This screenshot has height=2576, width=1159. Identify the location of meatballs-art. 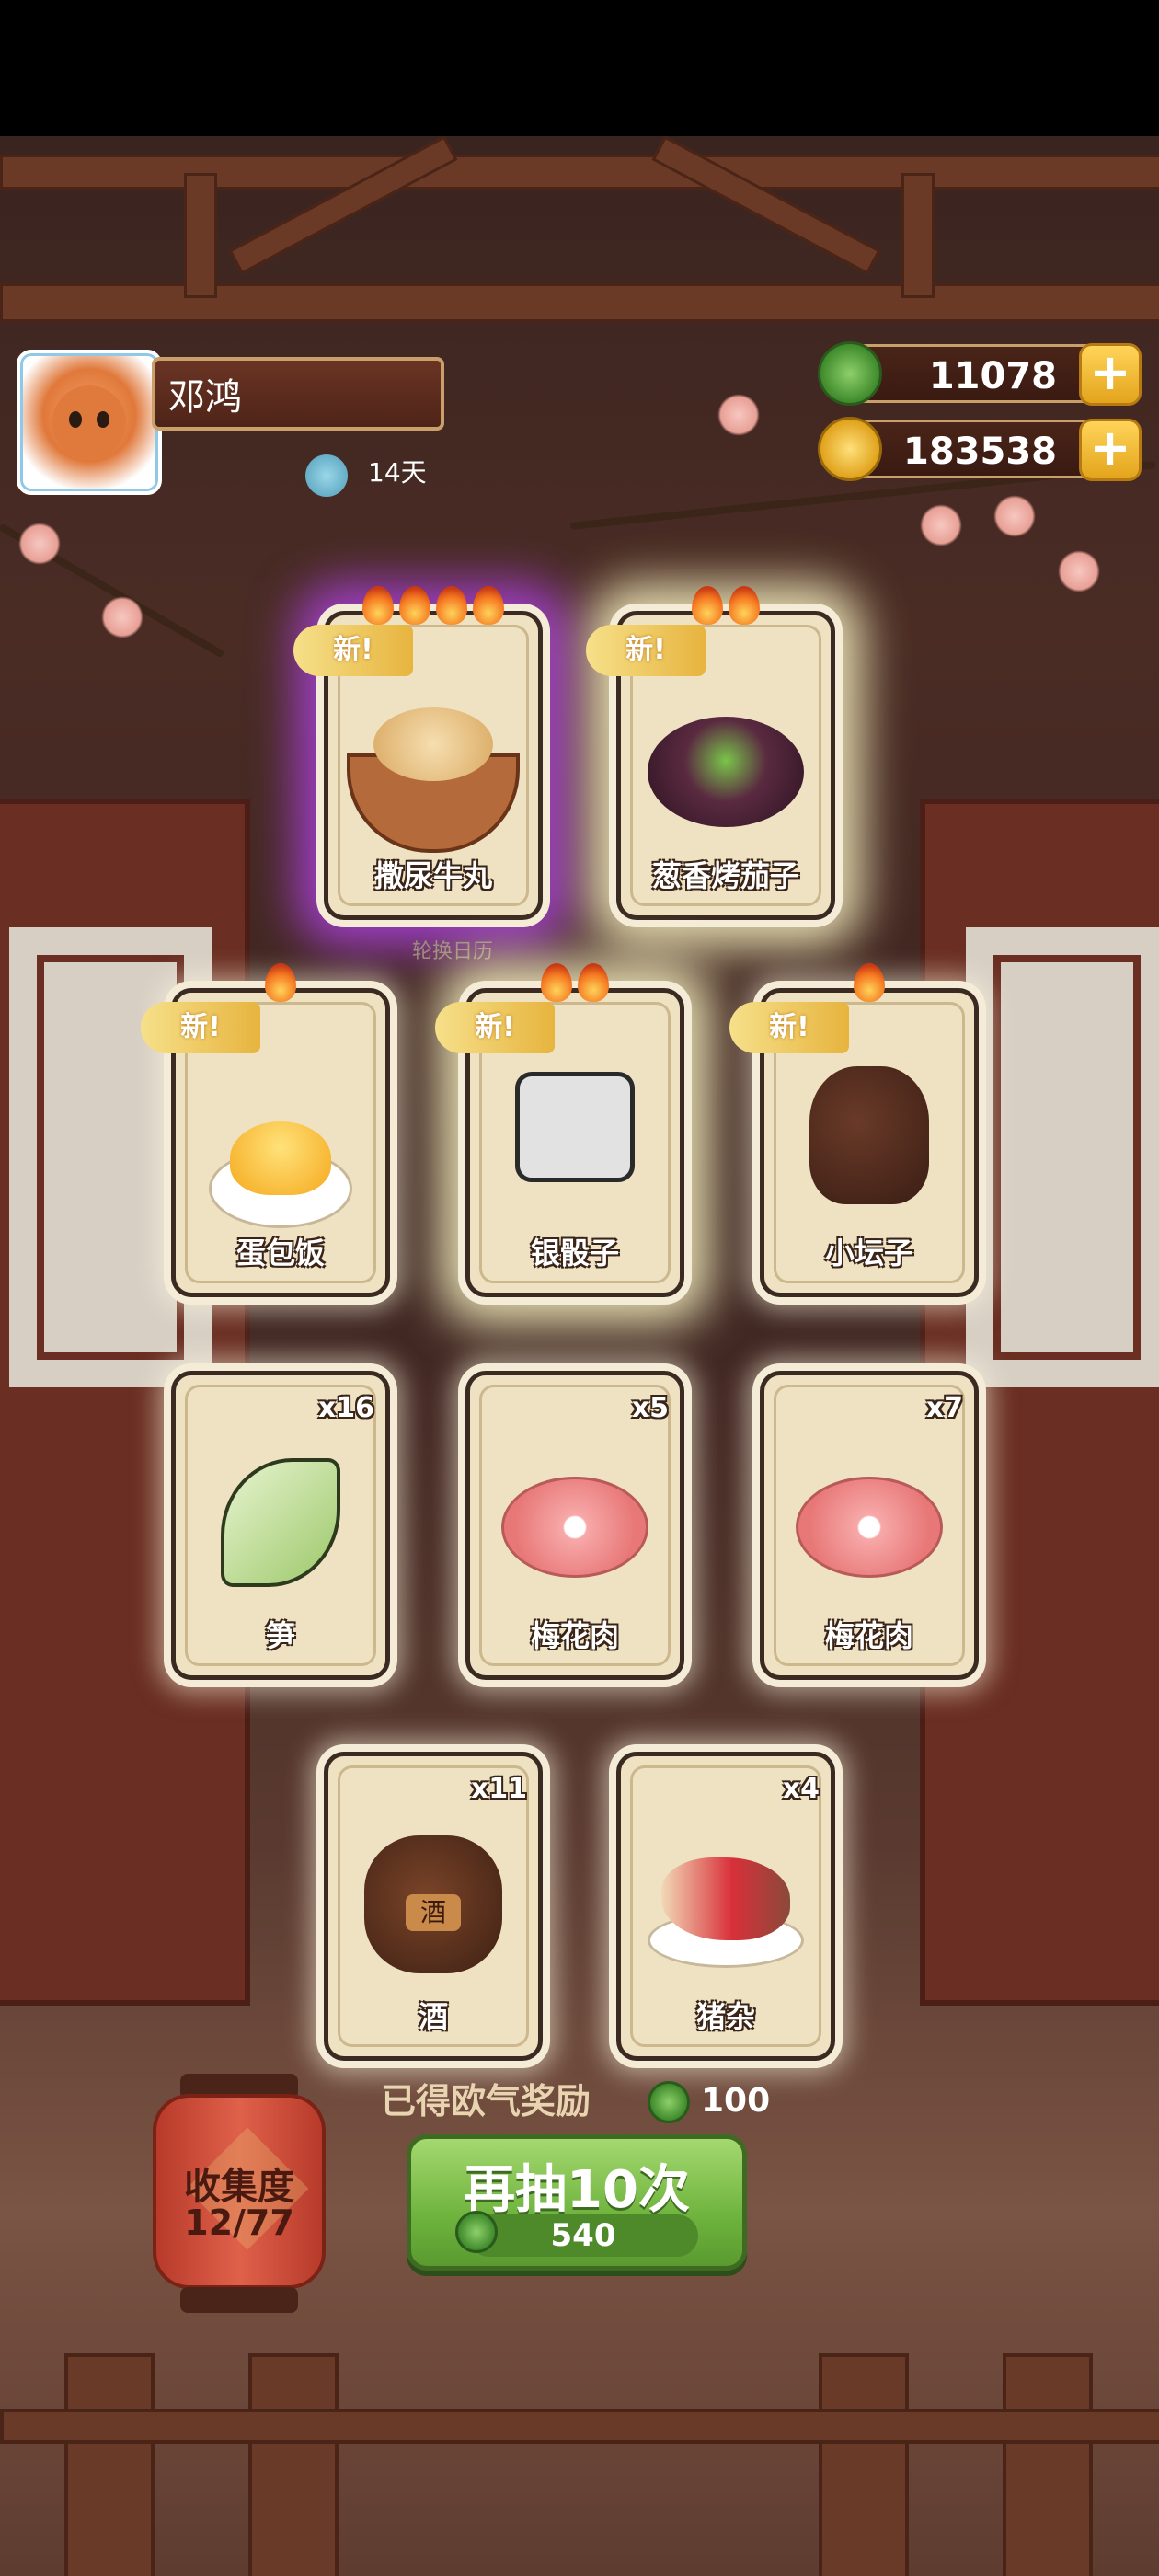
(433, 744).